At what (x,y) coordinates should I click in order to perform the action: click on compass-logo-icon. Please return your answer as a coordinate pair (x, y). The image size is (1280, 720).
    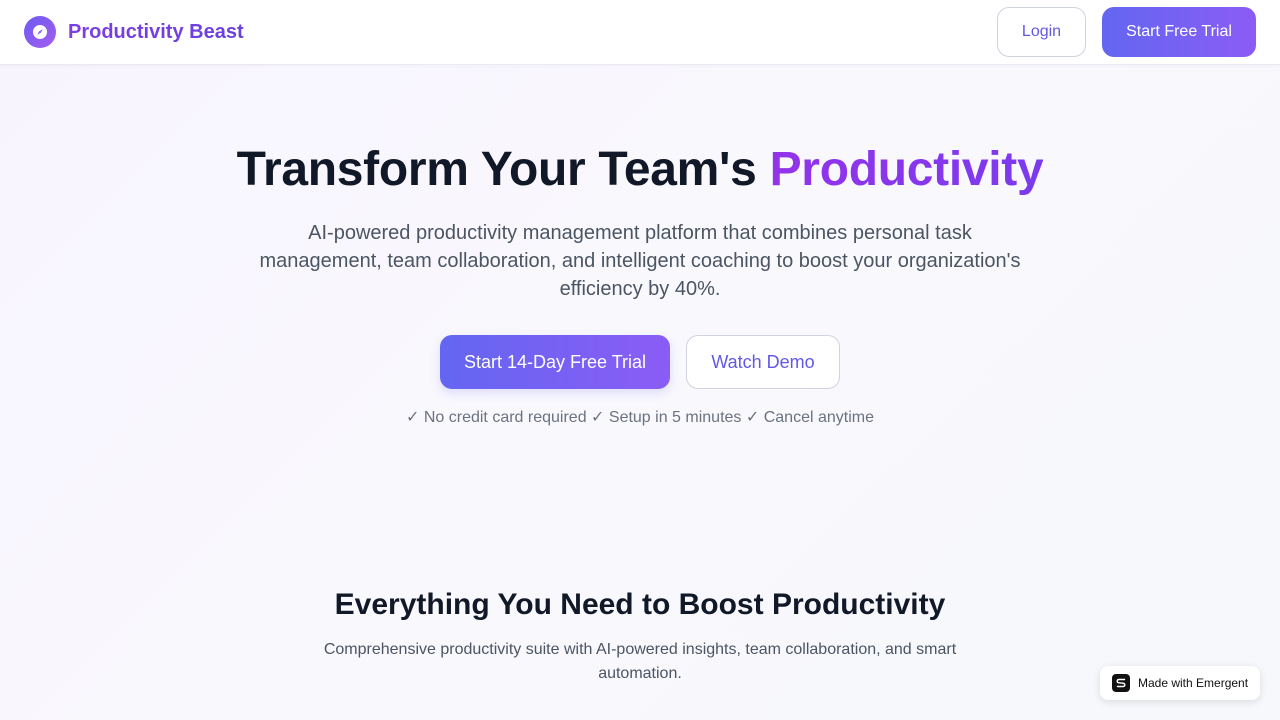
    Looking at the image, I should click on (40, 32).